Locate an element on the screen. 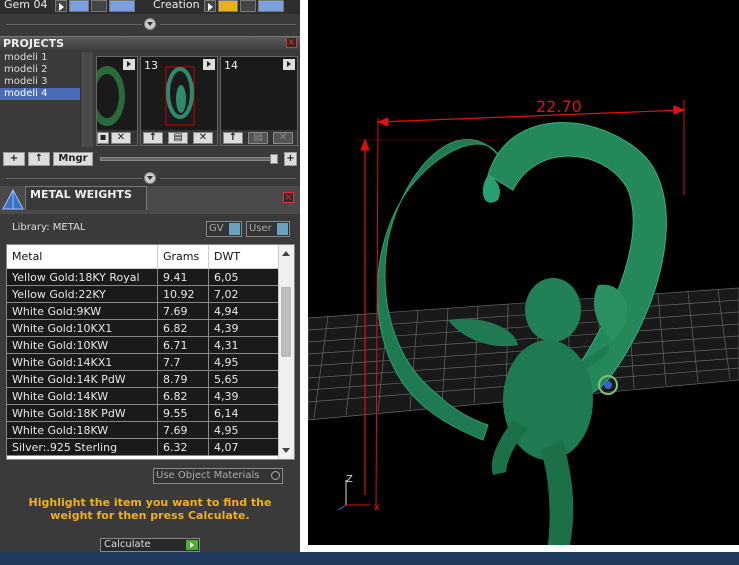 This screenshot has width=739, height=565. table-row: White Gold:14K PdW 8.79 5,65 is located at coordinates (143, 379).